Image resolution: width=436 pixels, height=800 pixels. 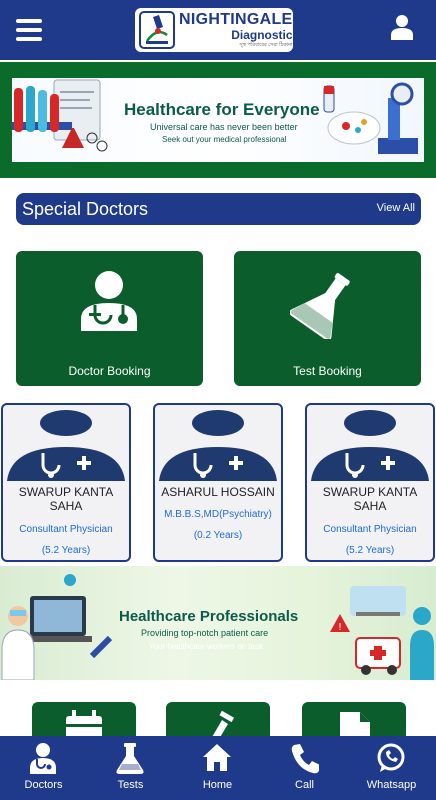 I want to click on nav-call-label: Call, so click(x=304, y=785).